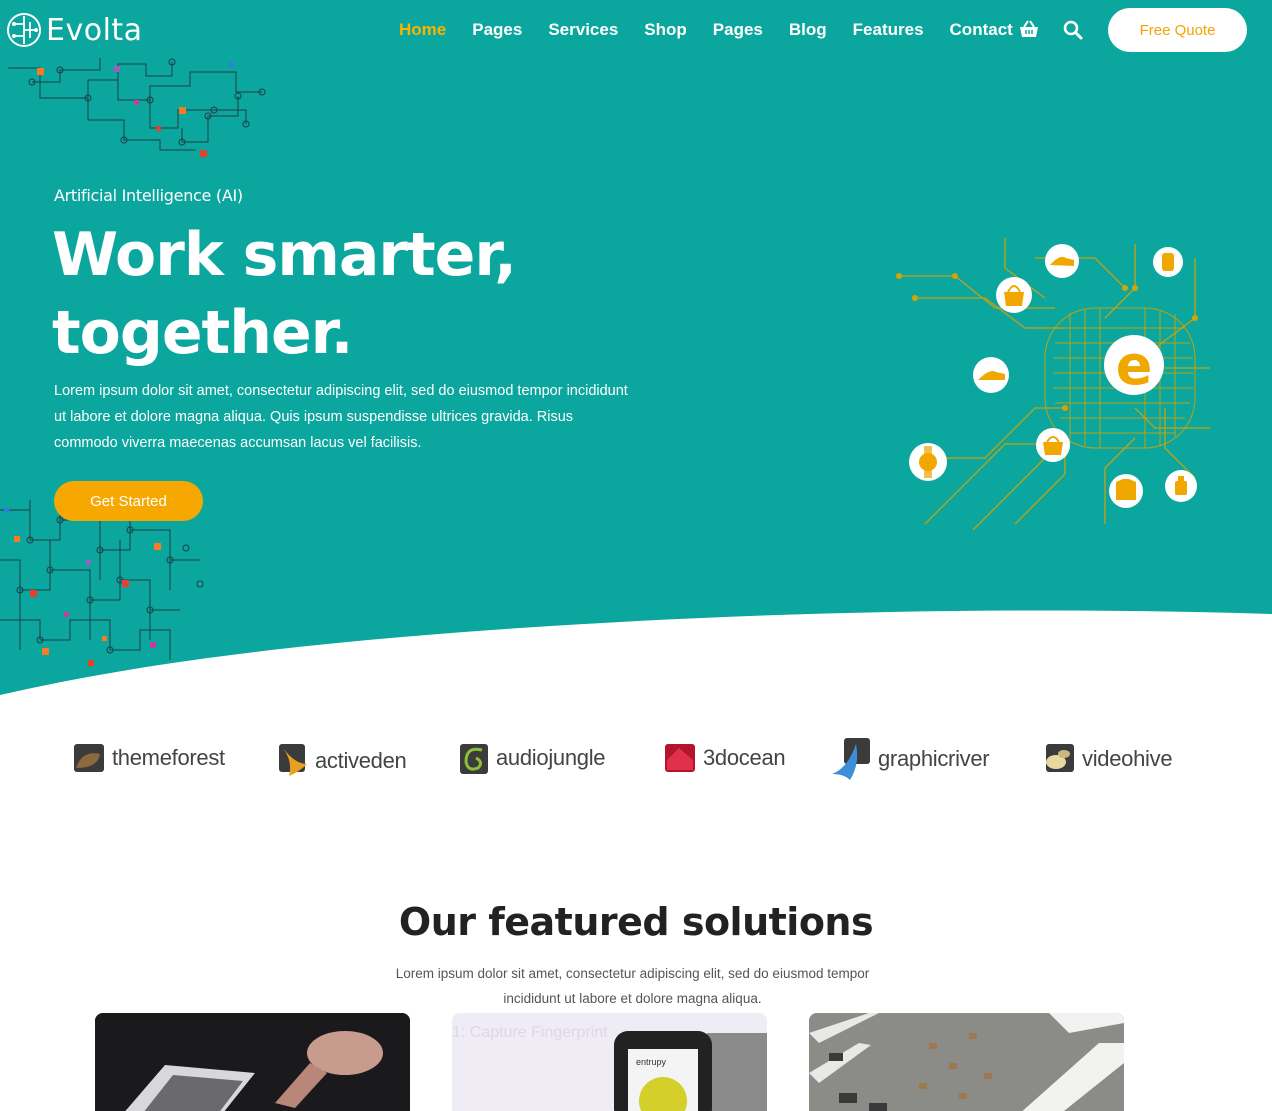 The image size is (1272, 1111). Describe the element at coordinates (851, 759) in the screenshot. I see `graphicriver-logo-icon` at that location.